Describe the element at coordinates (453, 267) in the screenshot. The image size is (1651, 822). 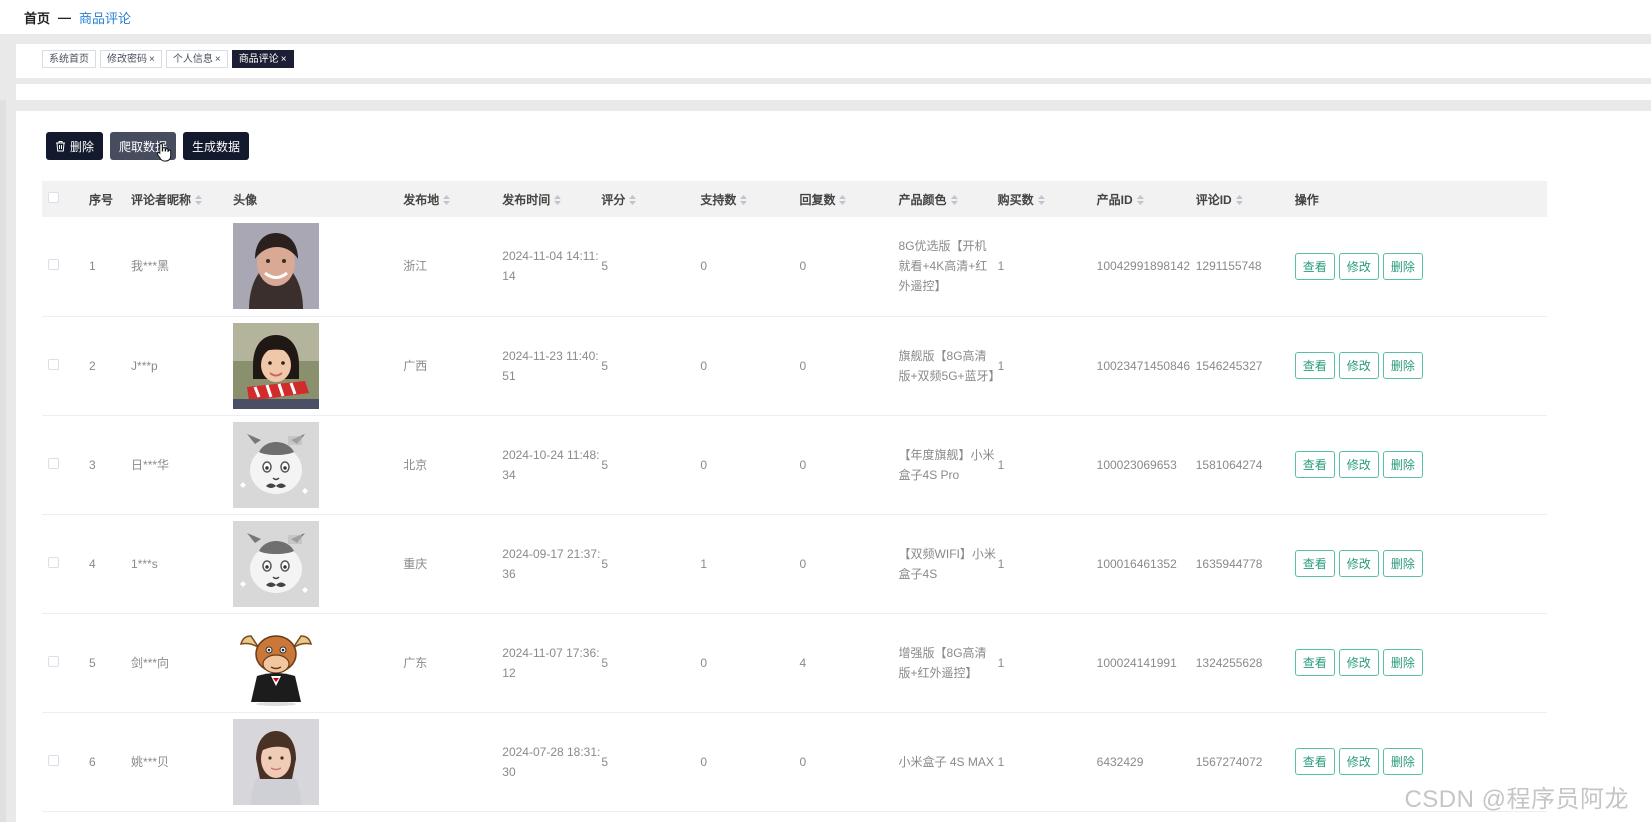
I see `cell-location: 浙江` at that location.